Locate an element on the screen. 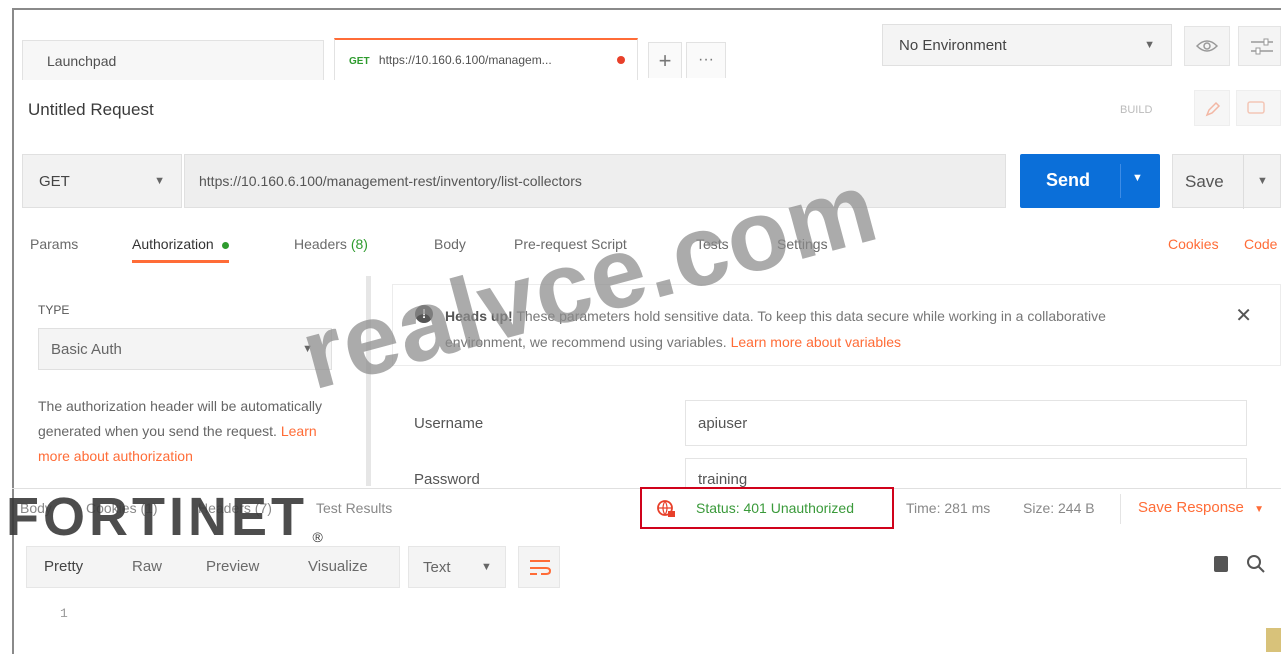  save-divider is located at coordinates (1243, 182).